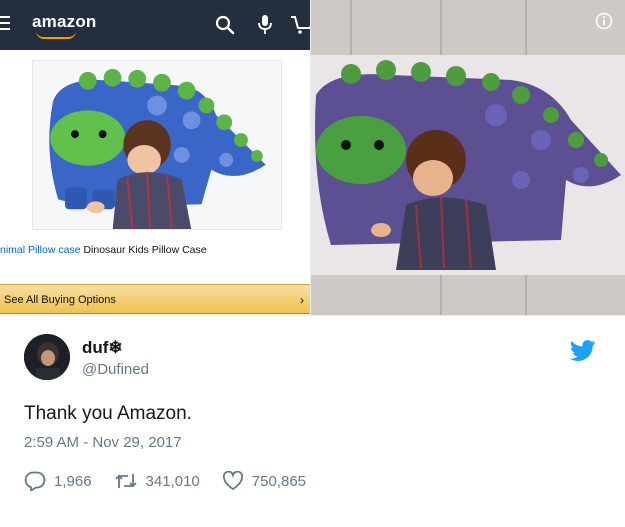  Describe the element at coordinates (6, 25) in the screenshot. I see `menu-icon` at that location.